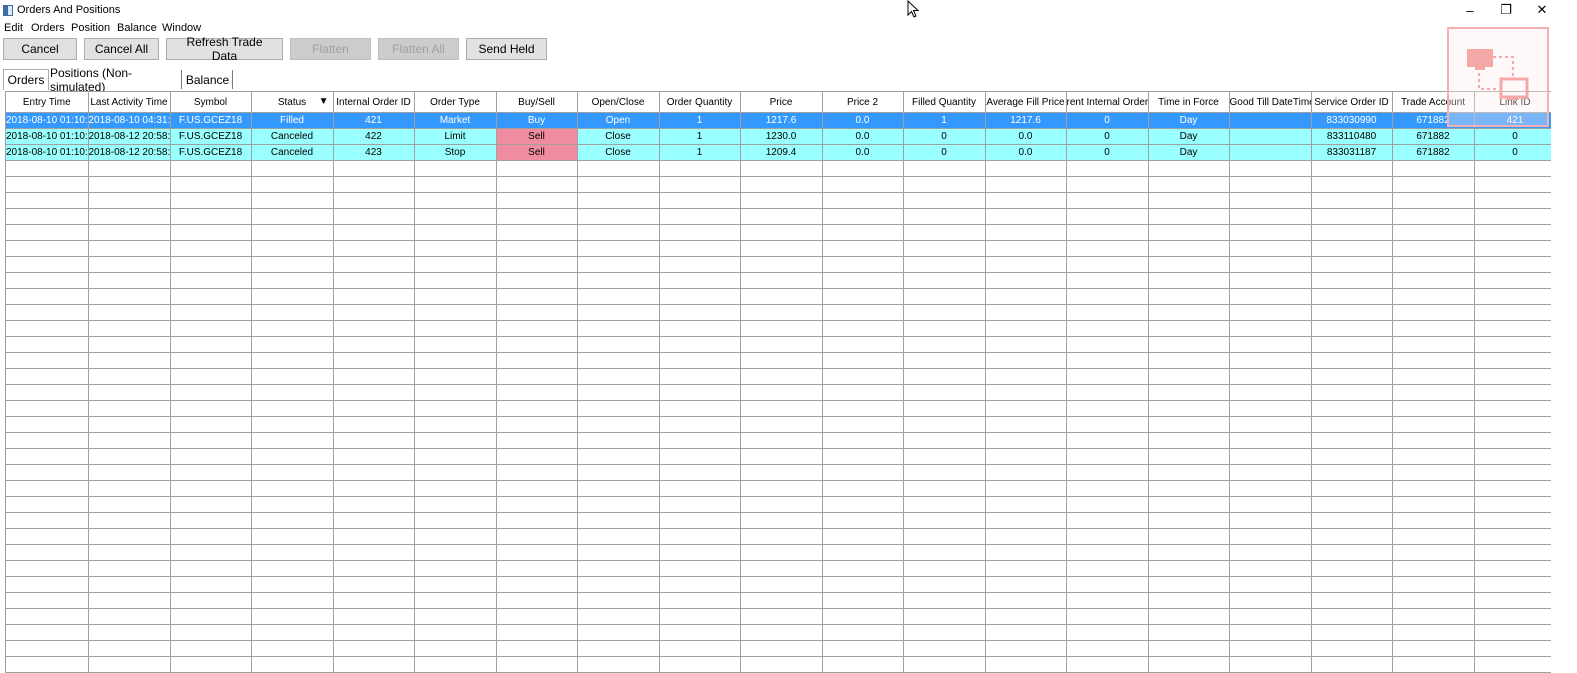  I want to click on flatten-button: Flatten, so click(330, 49).